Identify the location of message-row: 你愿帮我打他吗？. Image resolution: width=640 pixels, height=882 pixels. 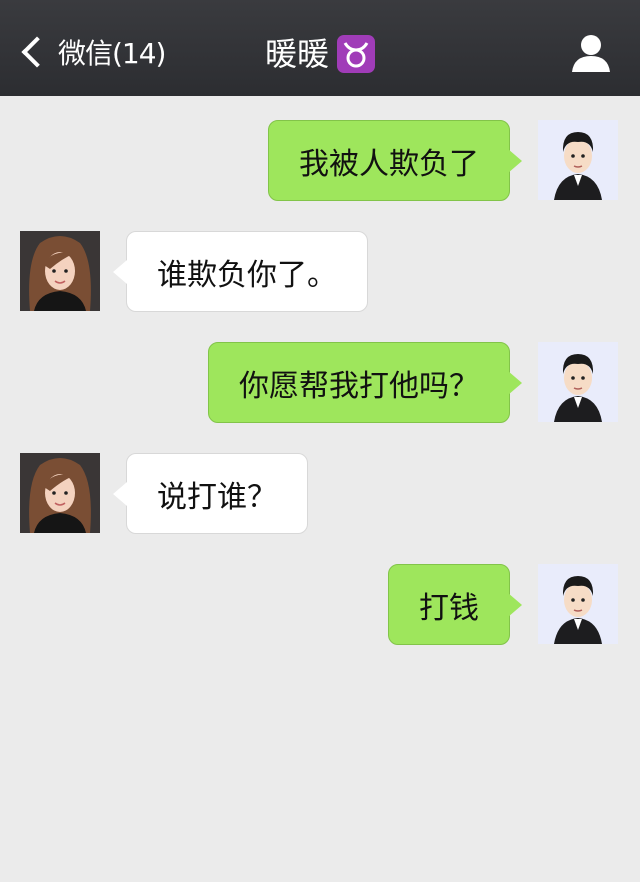
(320, 383).